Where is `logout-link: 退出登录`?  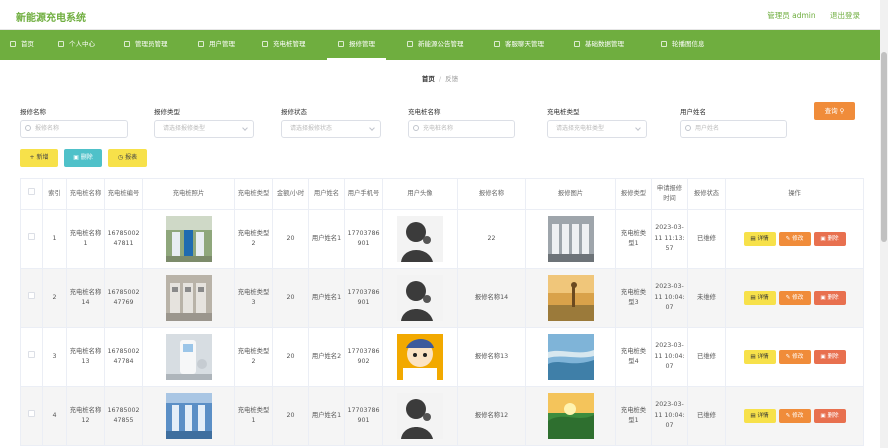 logout-link: 退出登录 is located at coordinates (845, 15).